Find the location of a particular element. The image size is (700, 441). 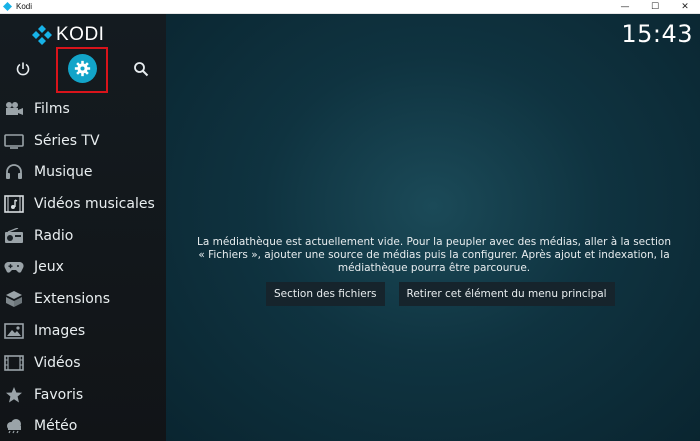

menu-item-label: Extensions is located at coordinates (72, 299).